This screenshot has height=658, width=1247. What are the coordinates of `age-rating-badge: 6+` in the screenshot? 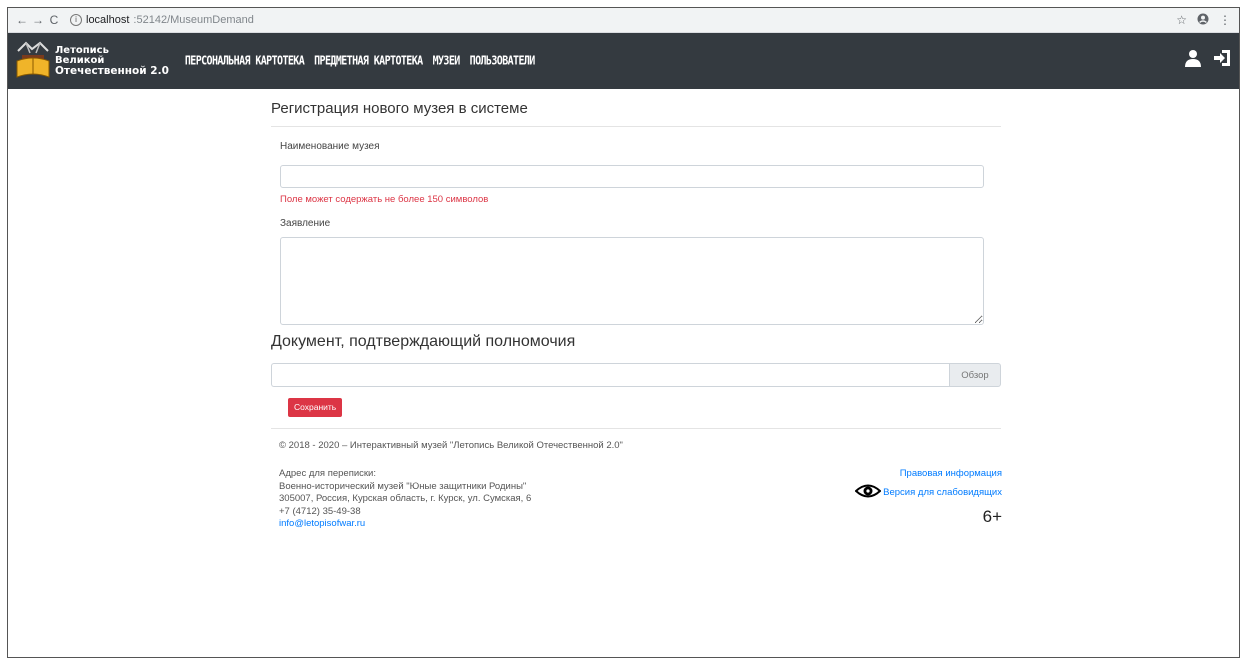 It's located at (992, 516).